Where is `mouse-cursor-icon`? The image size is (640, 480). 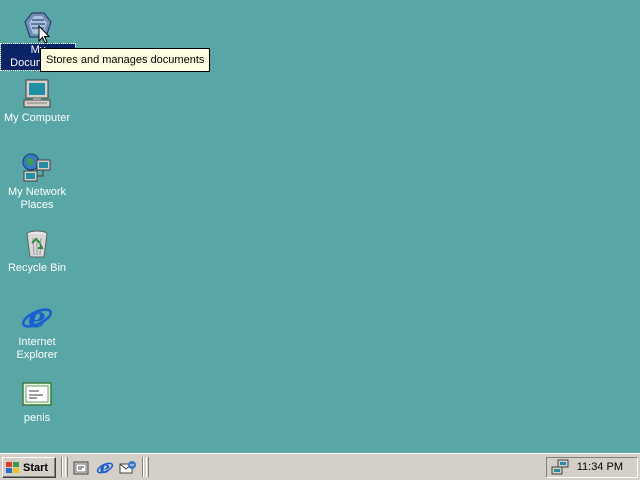 mouse-cursor-icon is located at coordinates (44, 34).